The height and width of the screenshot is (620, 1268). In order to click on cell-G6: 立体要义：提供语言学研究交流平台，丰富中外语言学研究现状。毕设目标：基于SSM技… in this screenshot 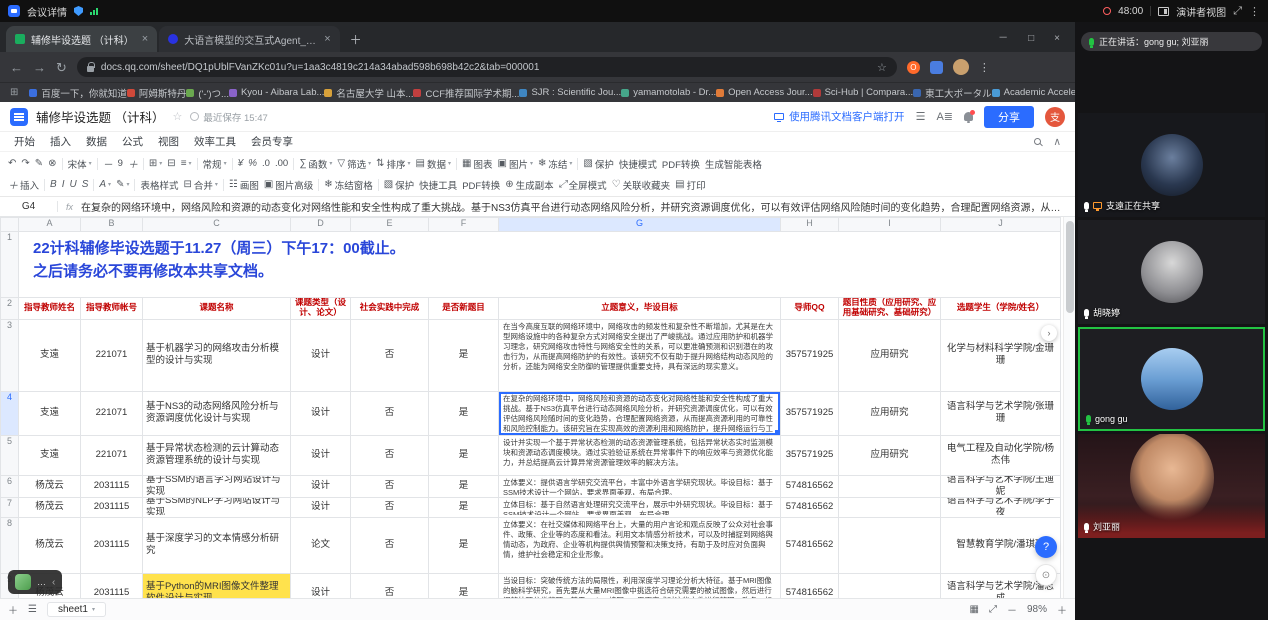, I will do `click(639, 486)`.